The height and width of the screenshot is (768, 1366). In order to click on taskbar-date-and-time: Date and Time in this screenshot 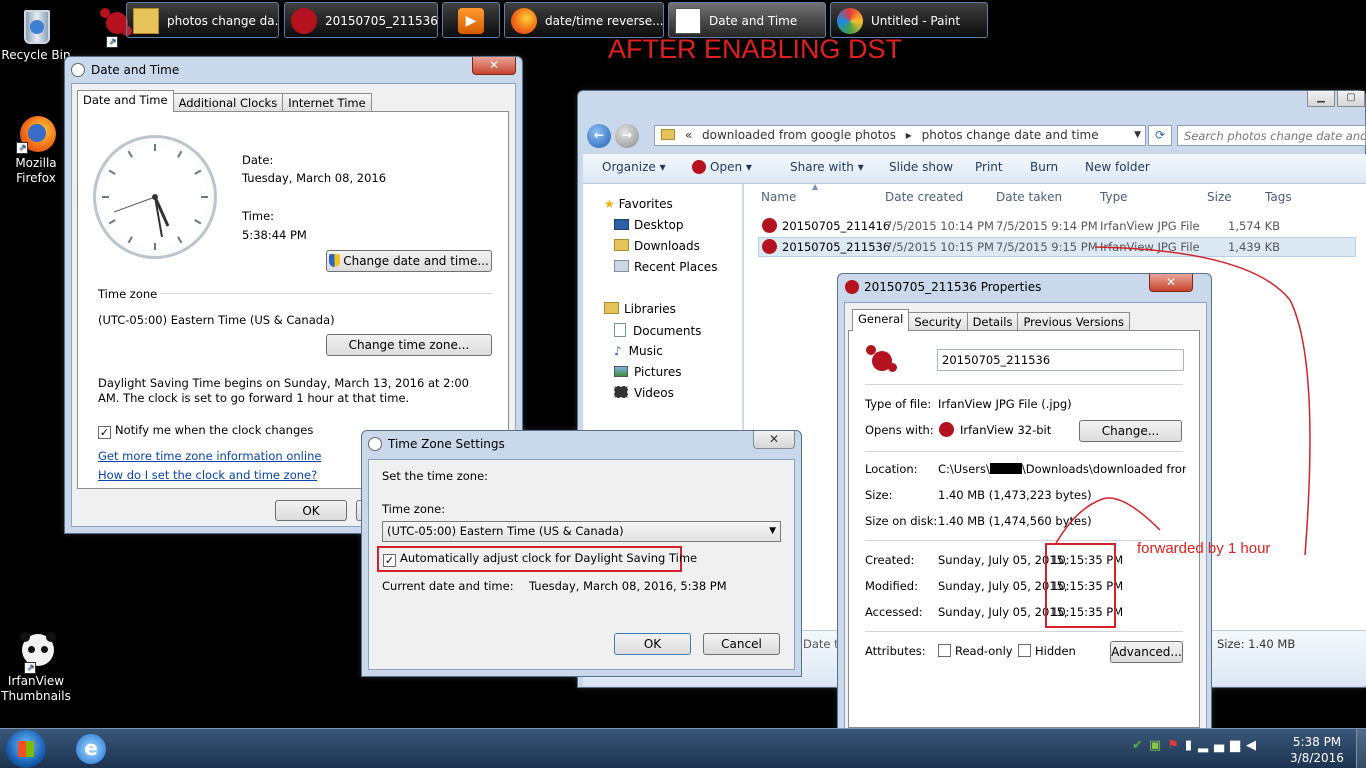, I will do `click(747, 20)`.